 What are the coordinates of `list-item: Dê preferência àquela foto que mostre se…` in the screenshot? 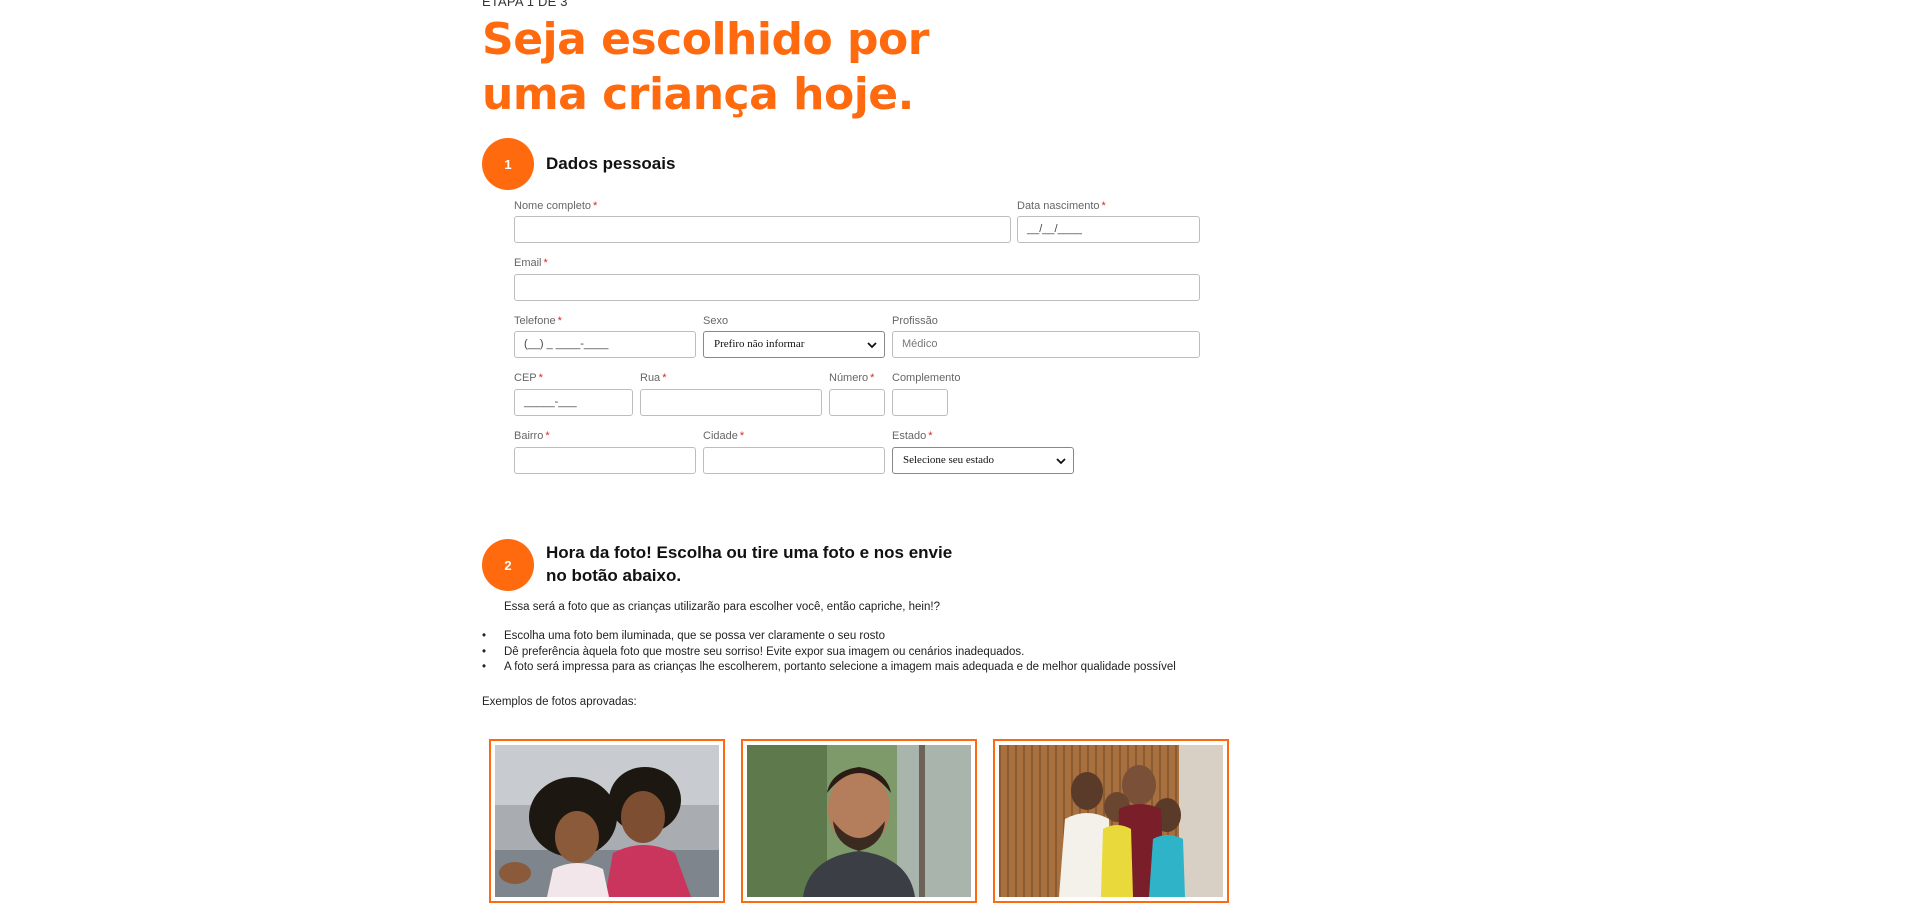 It's located at (862, 653).